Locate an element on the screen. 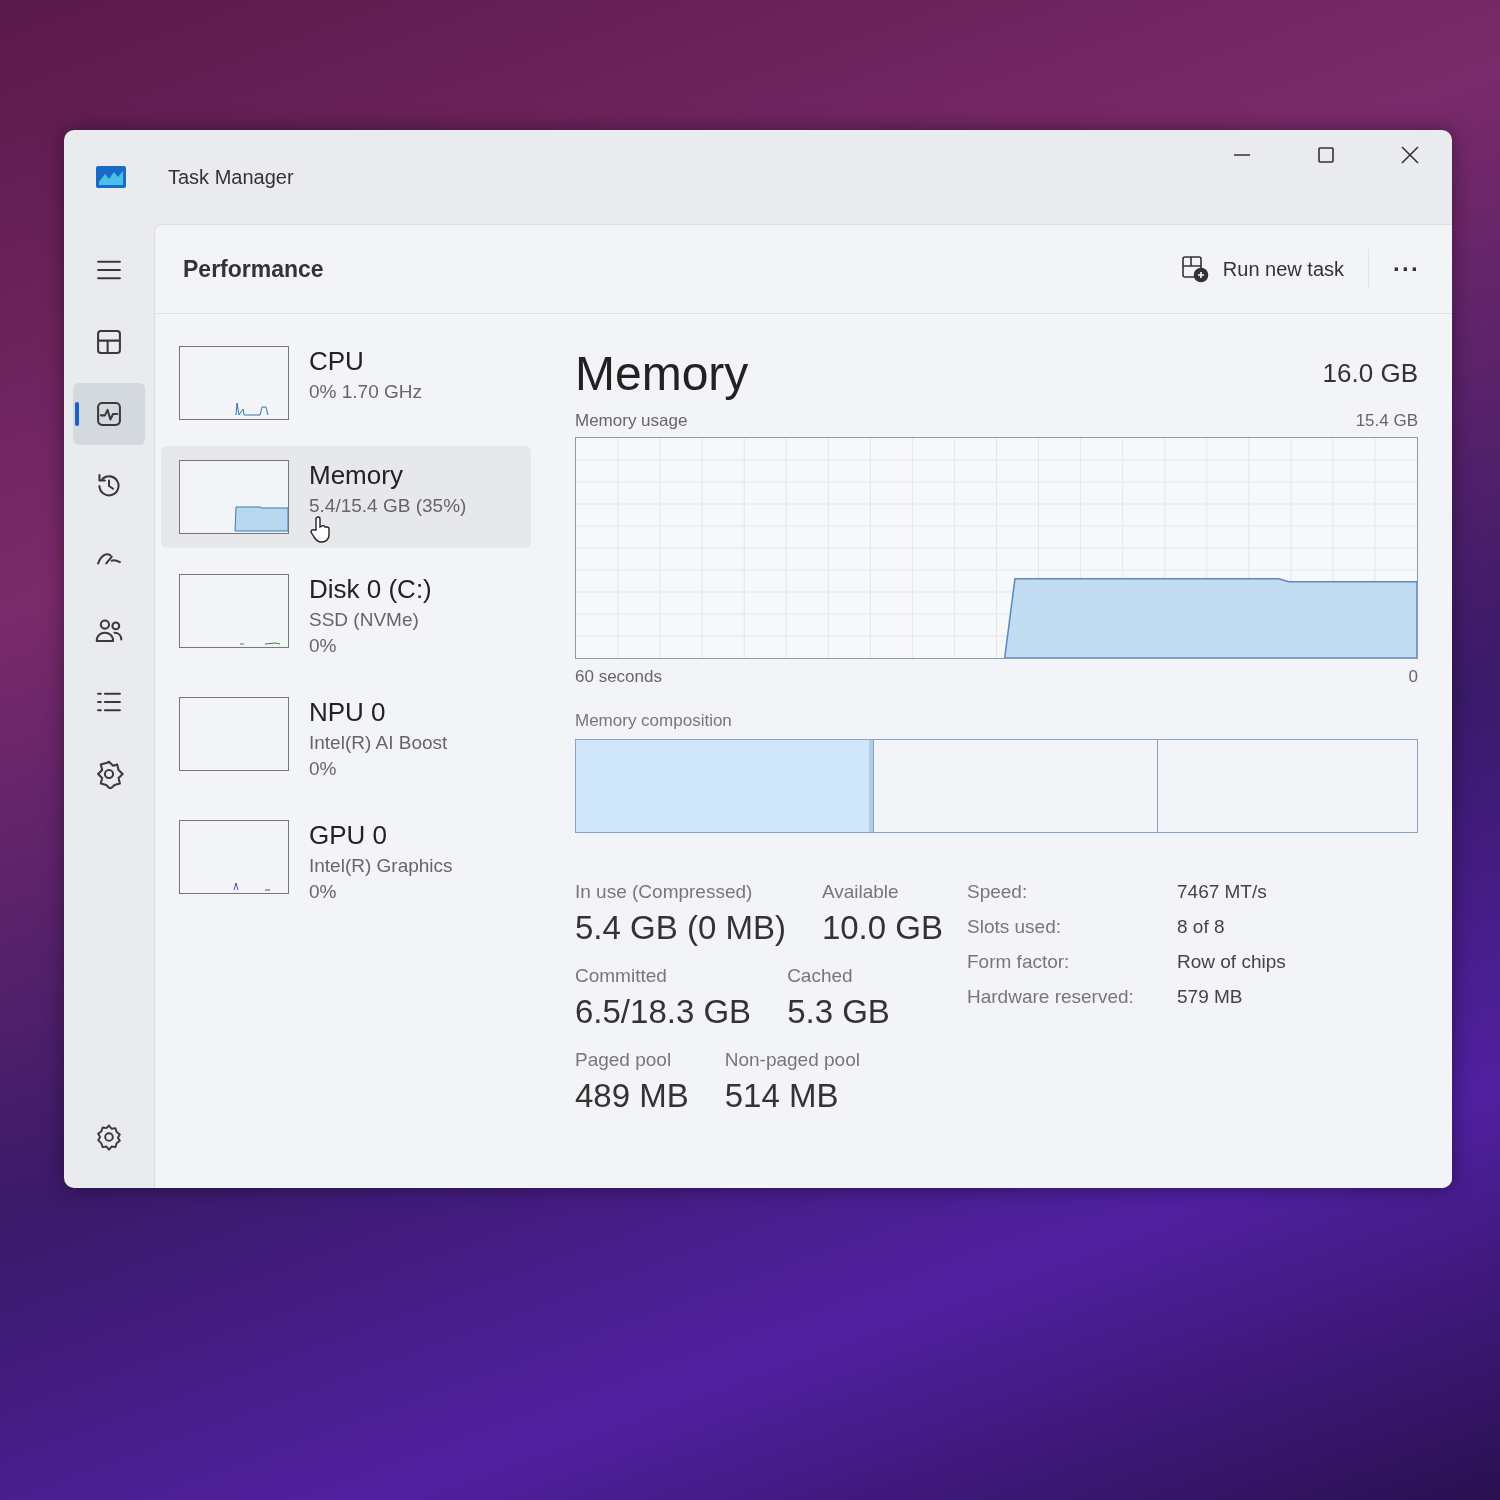 The width and height of the screenshot is (1500, 1500). property-value: 8 of 8 is located at coordinates (1201, 927).